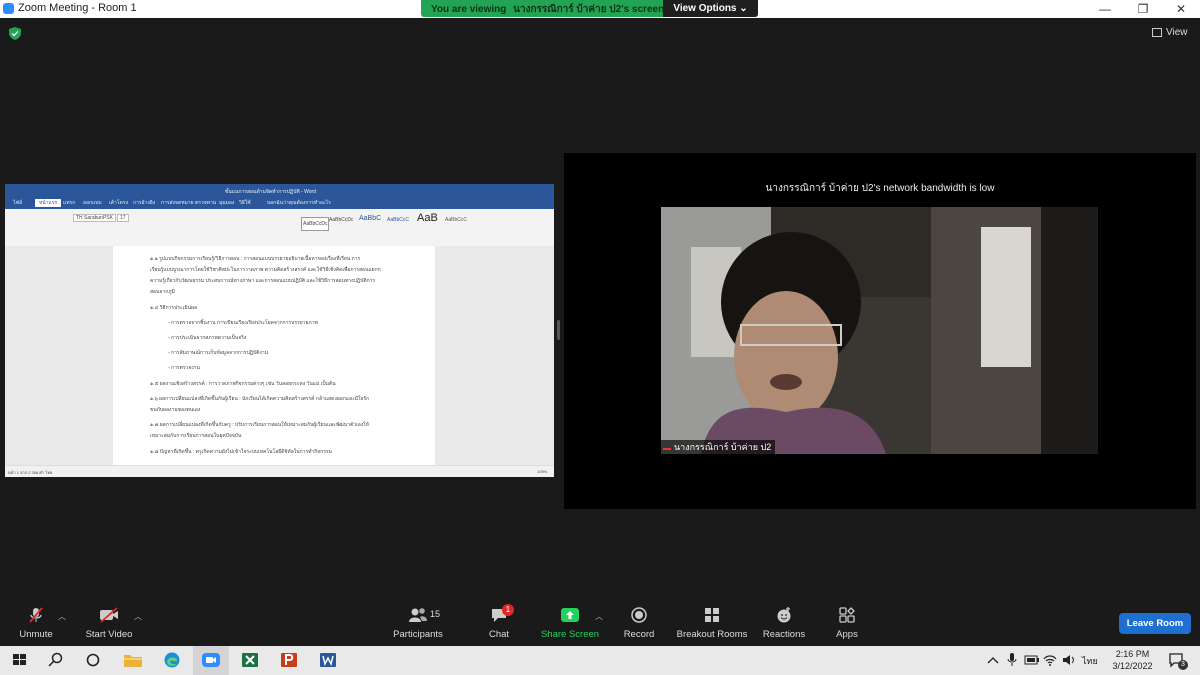 Image resolution: width=1200 pixels, height=675 pixels. I want to click on word-tab: ไฟล์, so click(17, 203).